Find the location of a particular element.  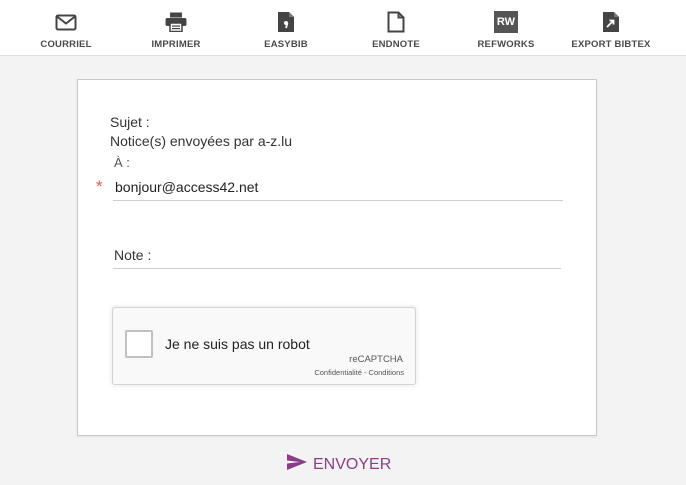

note-label: Note : is located at coordinates (133, 255).